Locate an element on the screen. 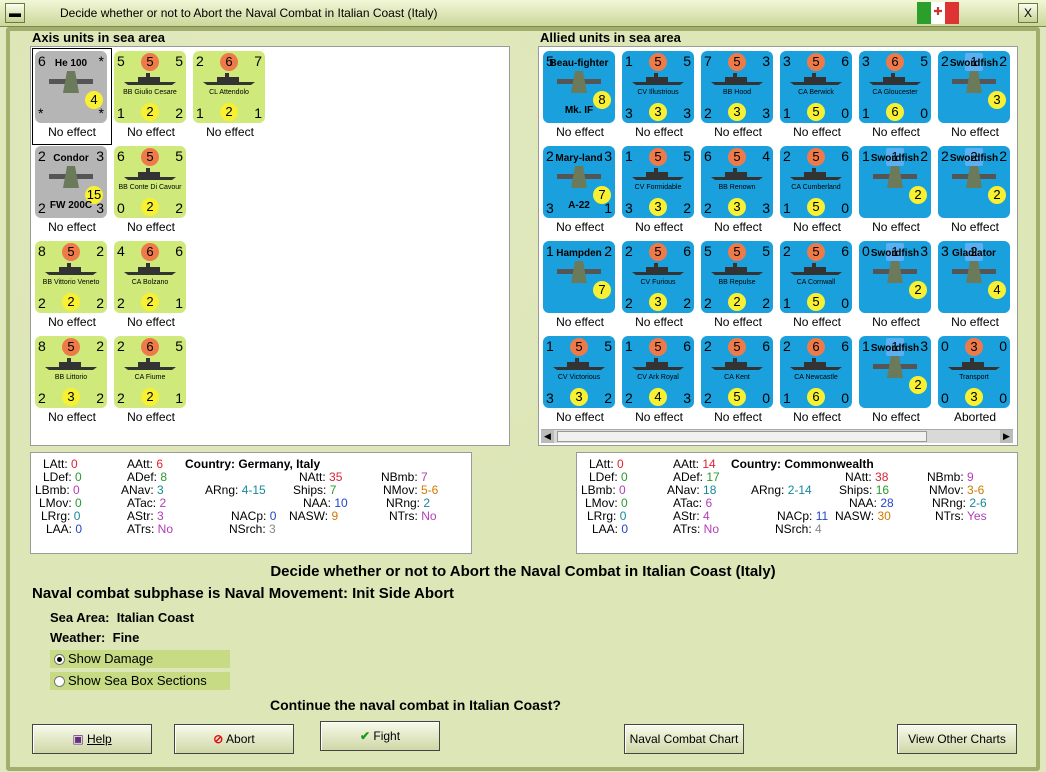  unit-counter: 2 5 2 1 6 2 CA Fiume No effect is located at coordinates (151, 381).